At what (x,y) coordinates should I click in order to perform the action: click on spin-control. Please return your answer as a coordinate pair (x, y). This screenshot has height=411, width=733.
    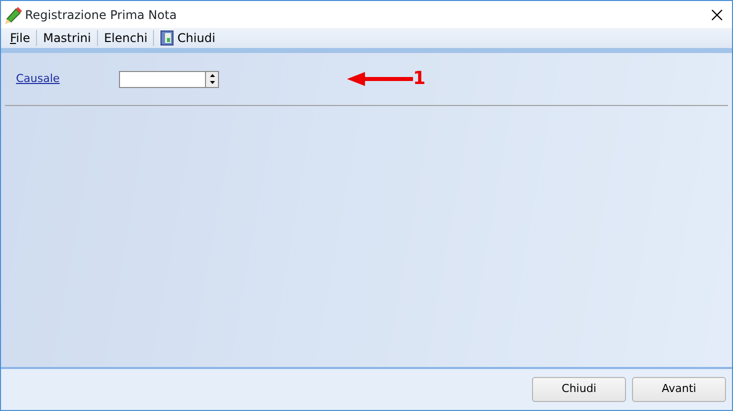
    Looking at the image, I should click on (212, 79).